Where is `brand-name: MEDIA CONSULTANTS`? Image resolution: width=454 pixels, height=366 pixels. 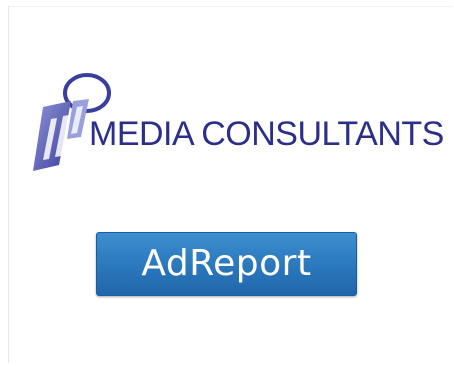 brand-name: MEDIA CONSULTANTS is located at coordinates (266, 134).